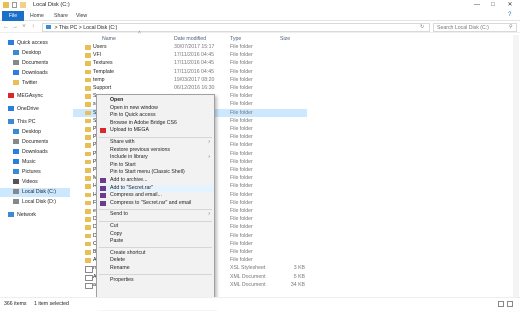 The height and width of the screenshot is (311, 520). Describe the element at coordinates (35, 182) in the screenshot. I see `nav-item: Videos` at that location.